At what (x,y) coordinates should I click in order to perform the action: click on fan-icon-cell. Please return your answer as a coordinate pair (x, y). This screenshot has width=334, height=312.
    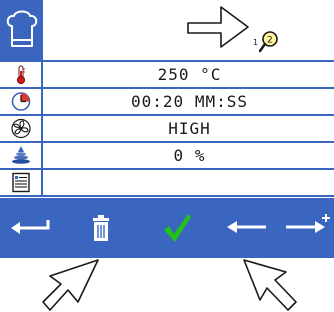
    Looking at the image, I should click on (21, 128).